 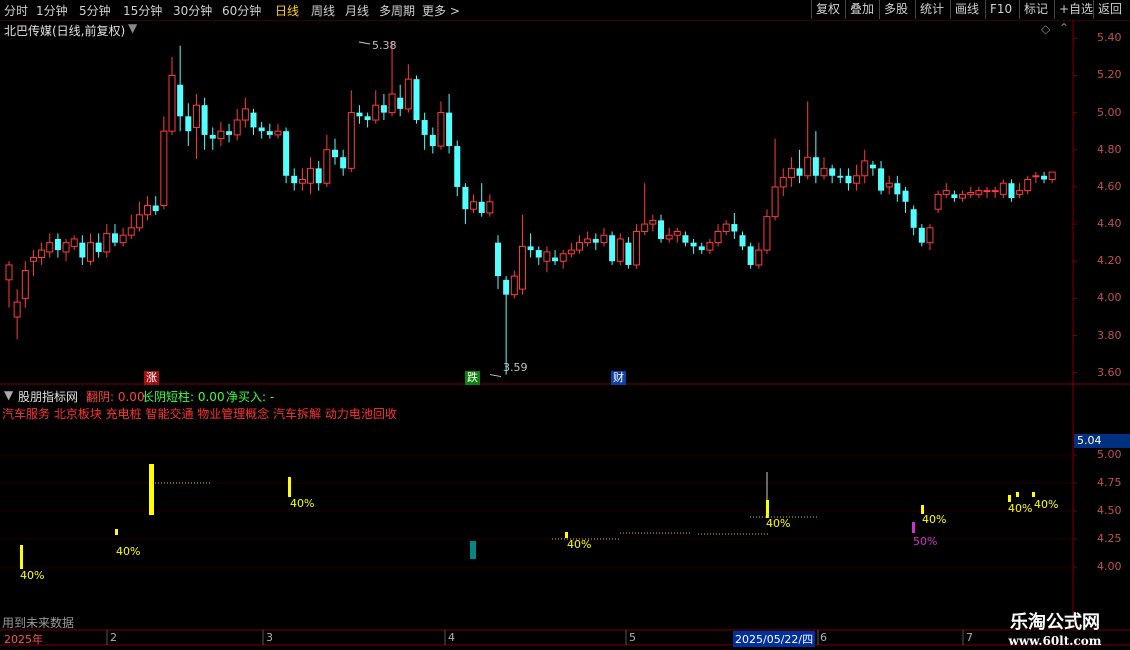 What do you see at coordinates (618, 378) in the screenshot?
I see `financial-report-marker: 财` at bounding box center [618, 378].